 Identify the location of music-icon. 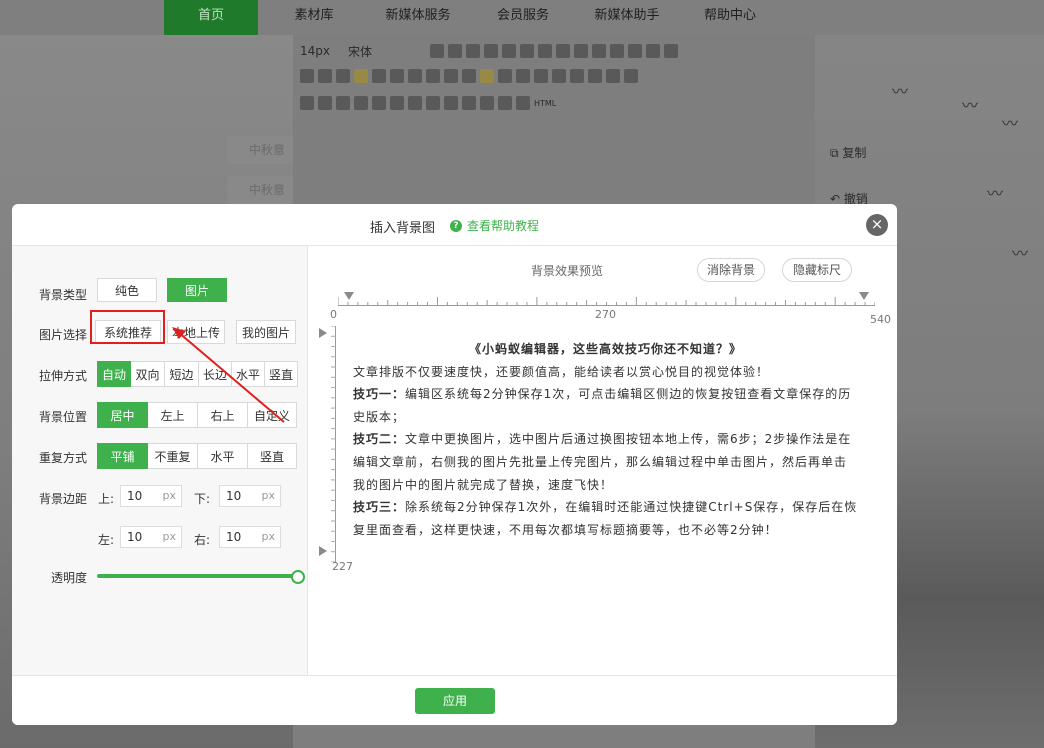
(451, 103).